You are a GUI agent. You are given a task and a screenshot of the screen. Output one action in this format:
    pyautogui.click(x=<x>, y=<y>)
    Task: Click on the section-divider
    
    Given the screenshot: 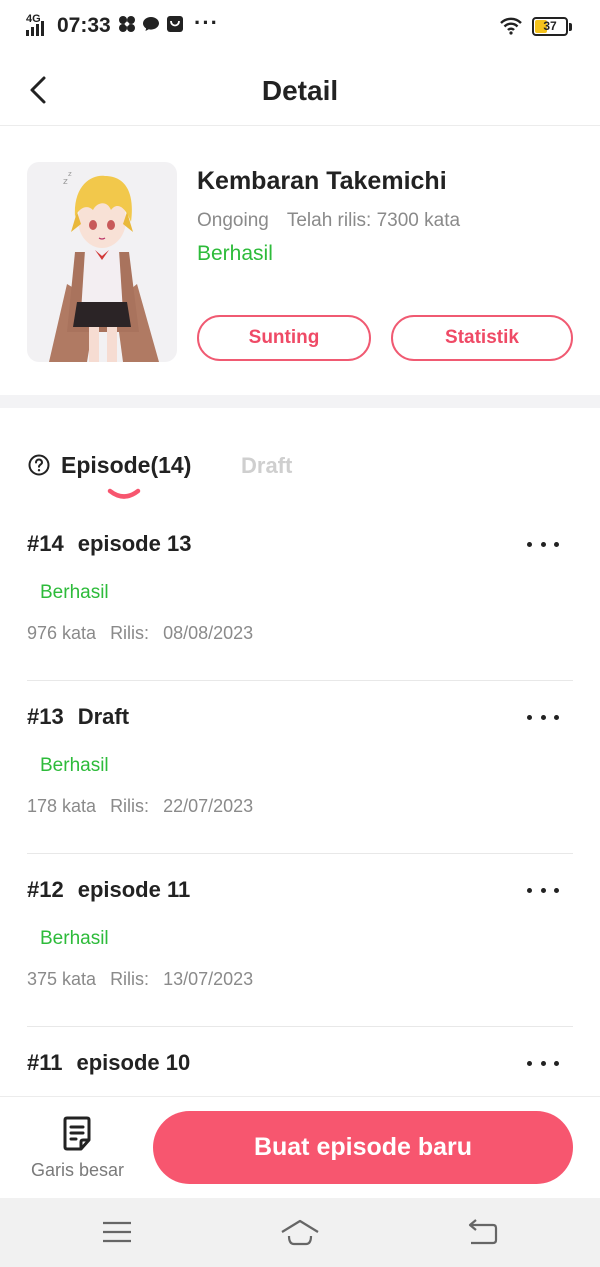 What is the action you would take?
    pyautogui.click(x=300, y=401)
    